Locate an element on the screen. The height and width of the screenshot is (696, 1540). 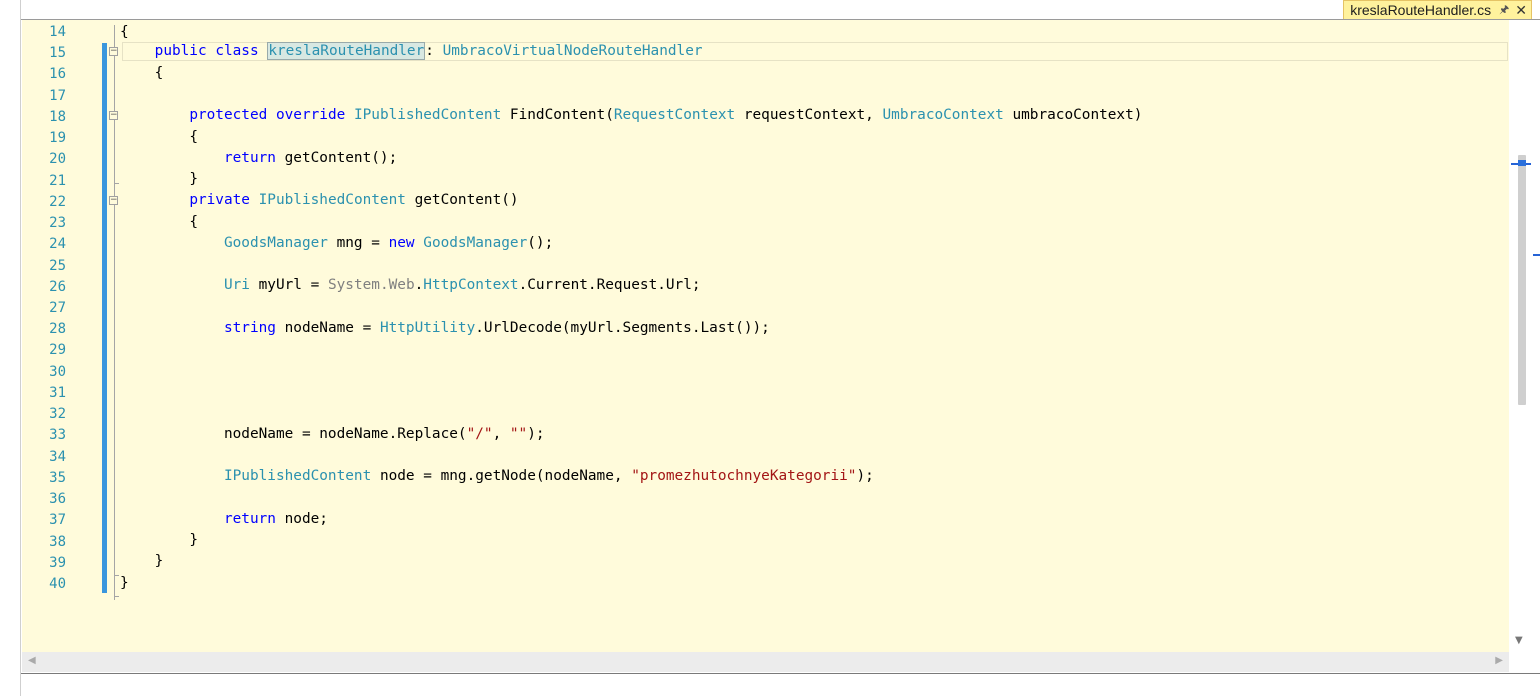
namespace: Web is located at coordinates (401, 285).